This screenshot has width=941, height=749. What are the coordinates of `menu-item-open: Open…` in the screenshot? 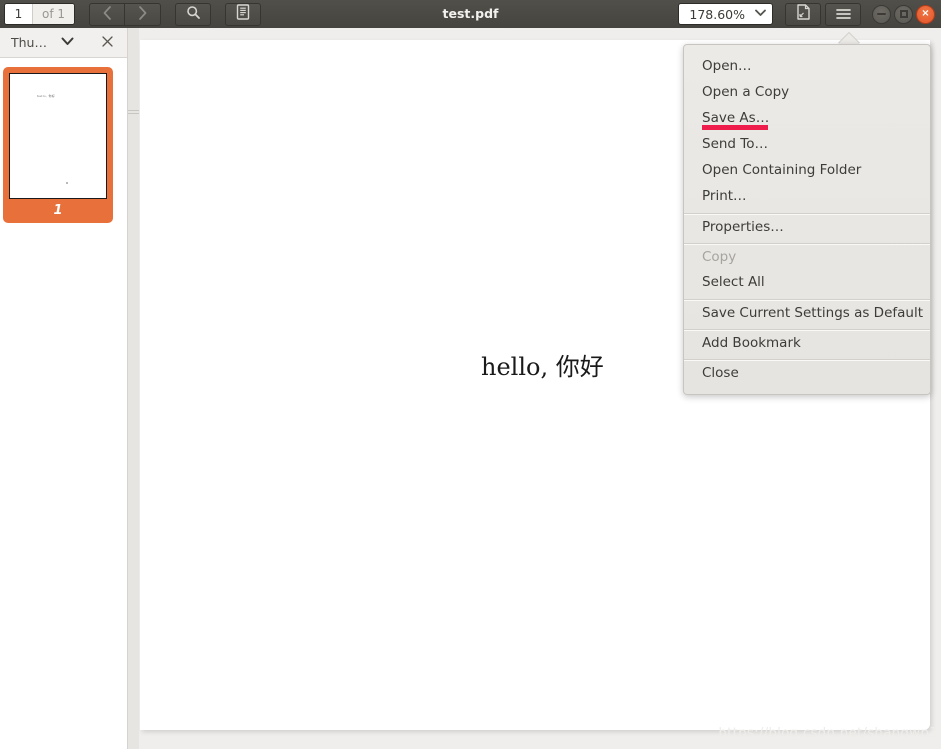 It's located at (807, 66).